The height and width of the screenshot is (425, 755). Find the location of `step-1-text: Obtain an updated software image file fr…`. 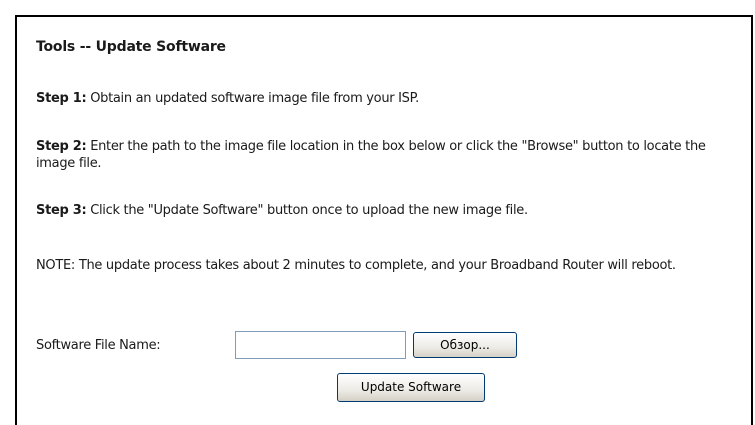

step-1-text: Obtain an updated software image file fr… is located at coordinates (252, 98).